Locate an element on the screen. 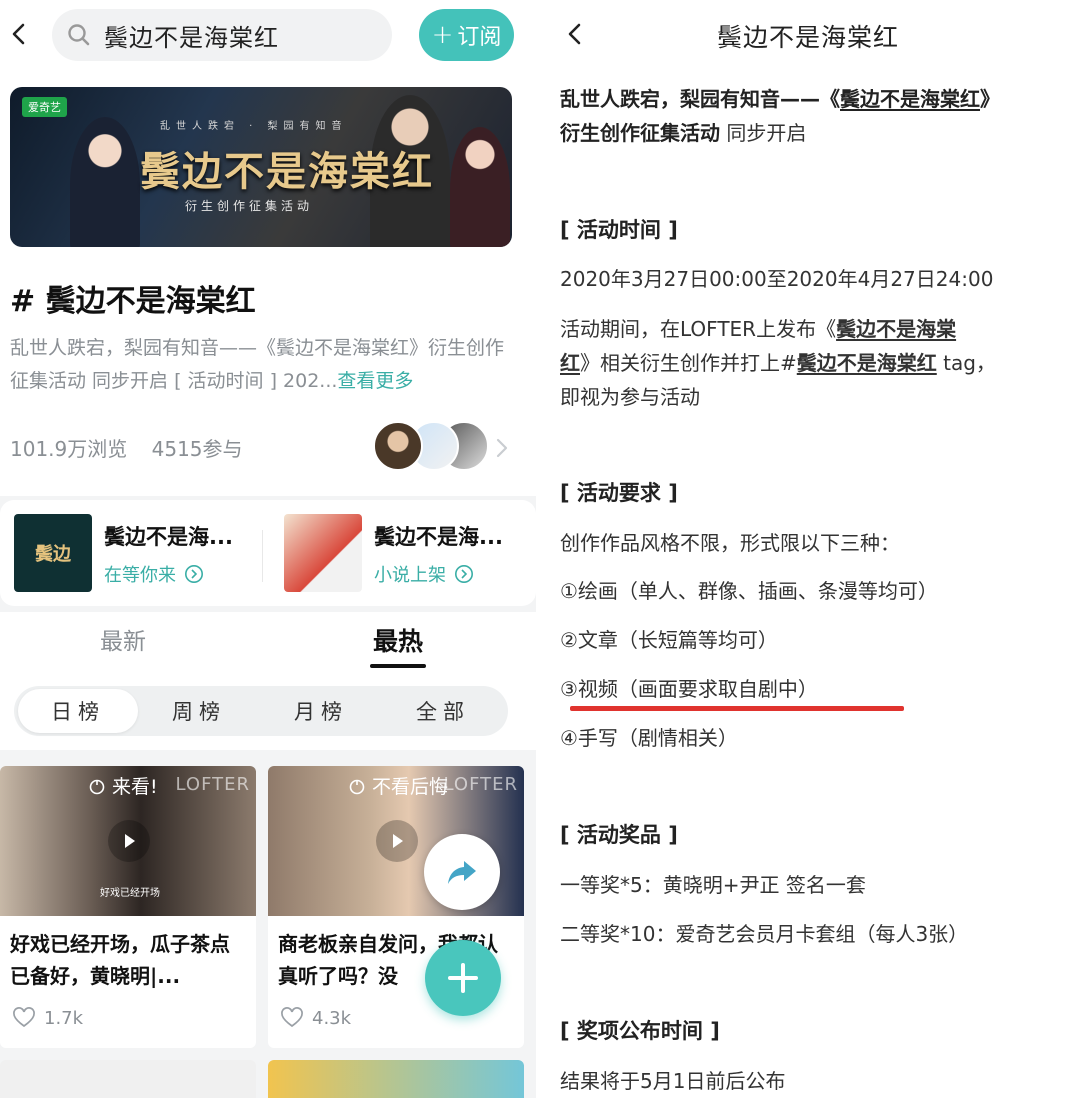 The width and height of the screenshot is (1080, 1098). avatar is located at coordinates (398, 446).